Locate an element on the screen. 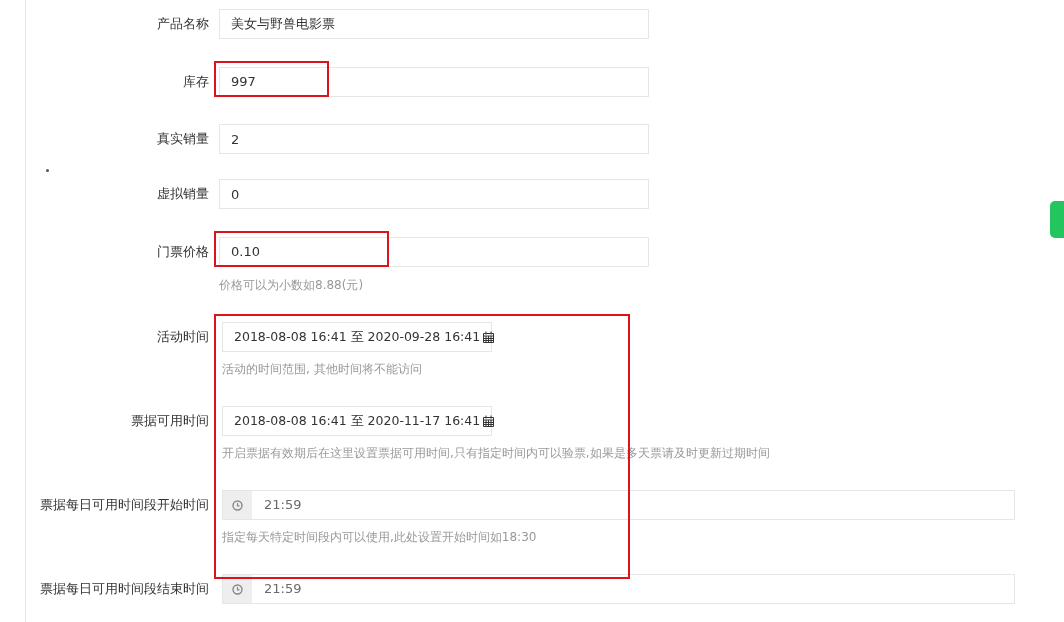 This screenshot has width=1064, height=622. field-label: 票据可用时间 is located at coordinates (169, 421).